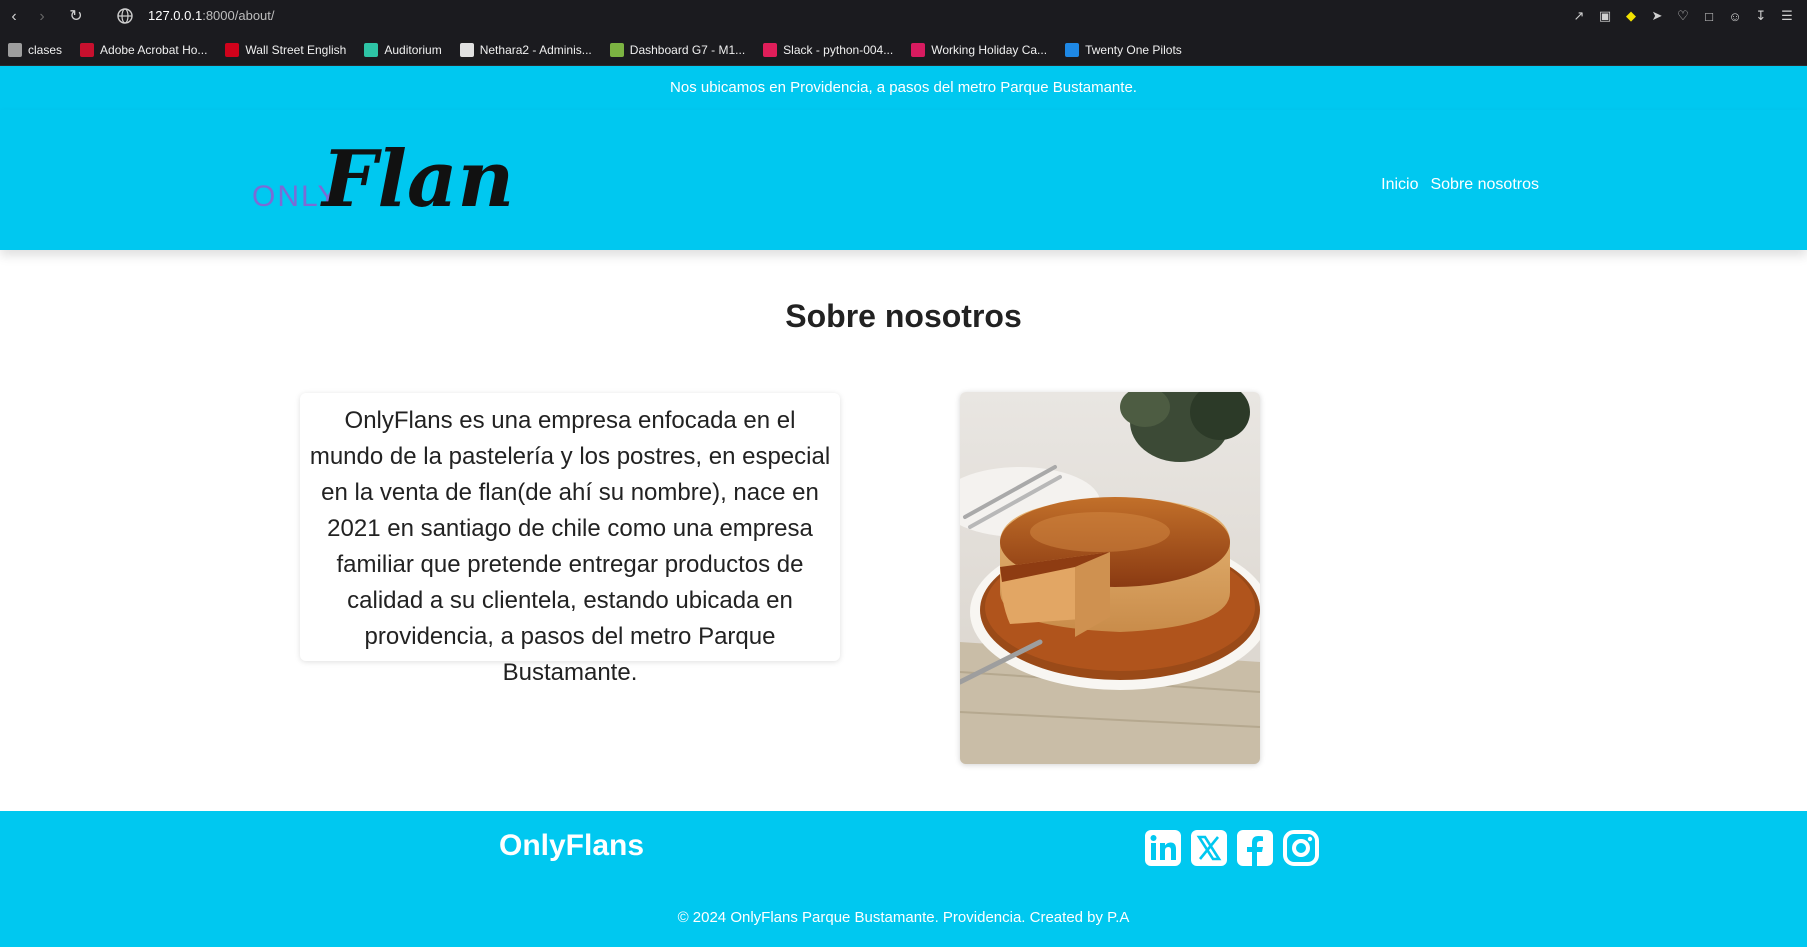 This screenshot has width=1807, height=947. I want to click on site-header: ONLY Flans Inicio Sobre nosotros, so click(903, 180).